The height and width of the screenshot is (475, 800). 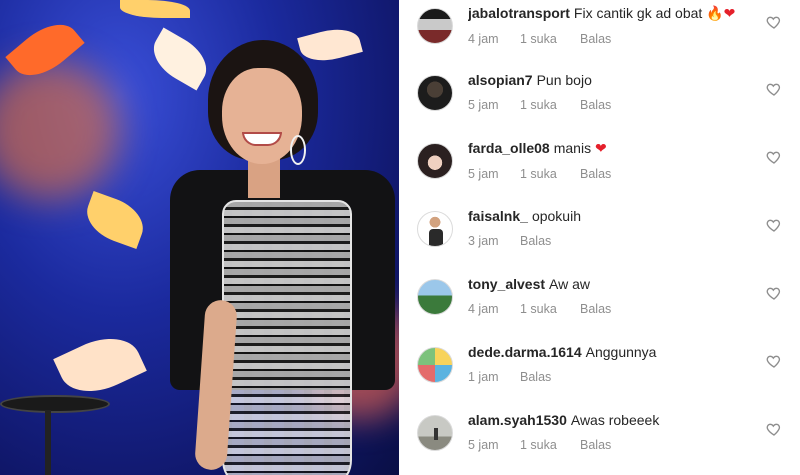 I want to click on comment-line: alam.syah1530 Awas robeeek, so click(x=613, y=420).